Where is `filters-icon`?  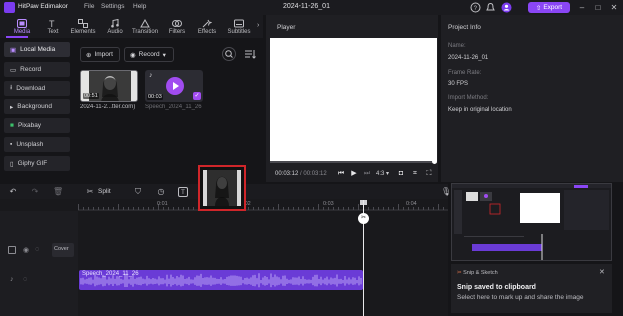 filters-icon is located at coordinates (177, 23).